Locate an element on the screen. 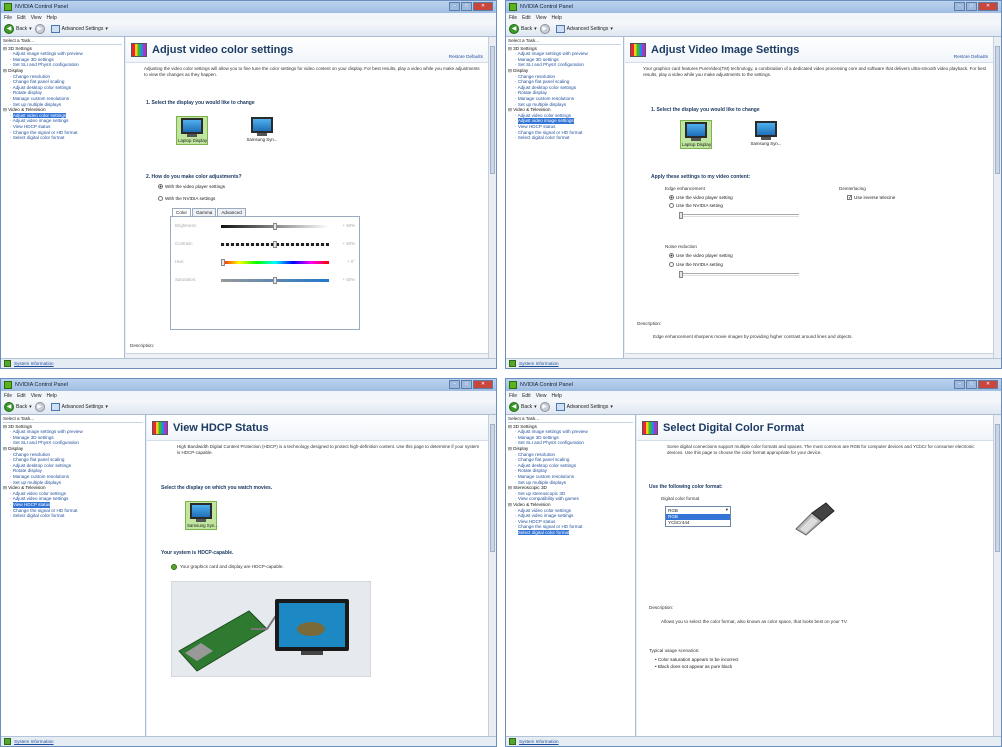 The width and height of the screenshot is (1002, 747). hdcp-icon is located at coordinates (160, 427).